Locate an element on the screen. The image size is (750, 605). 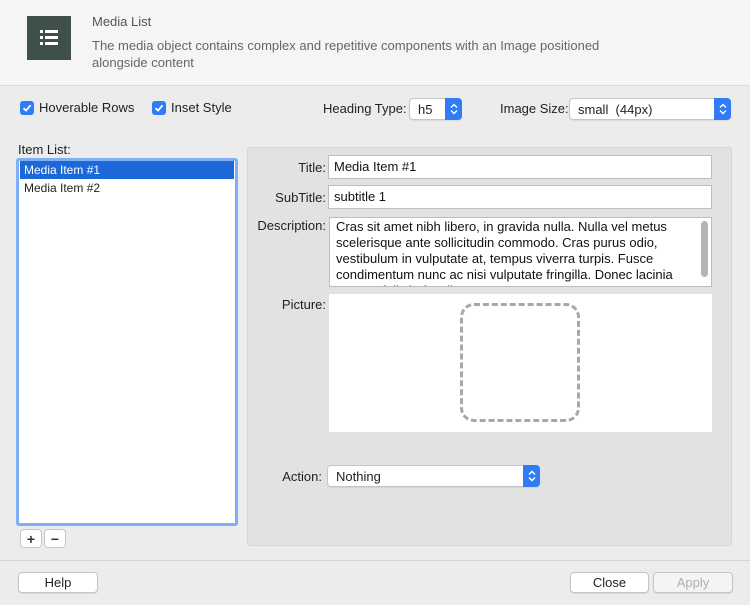
heading-type-select: h5 is located at coordinates (435, 109).